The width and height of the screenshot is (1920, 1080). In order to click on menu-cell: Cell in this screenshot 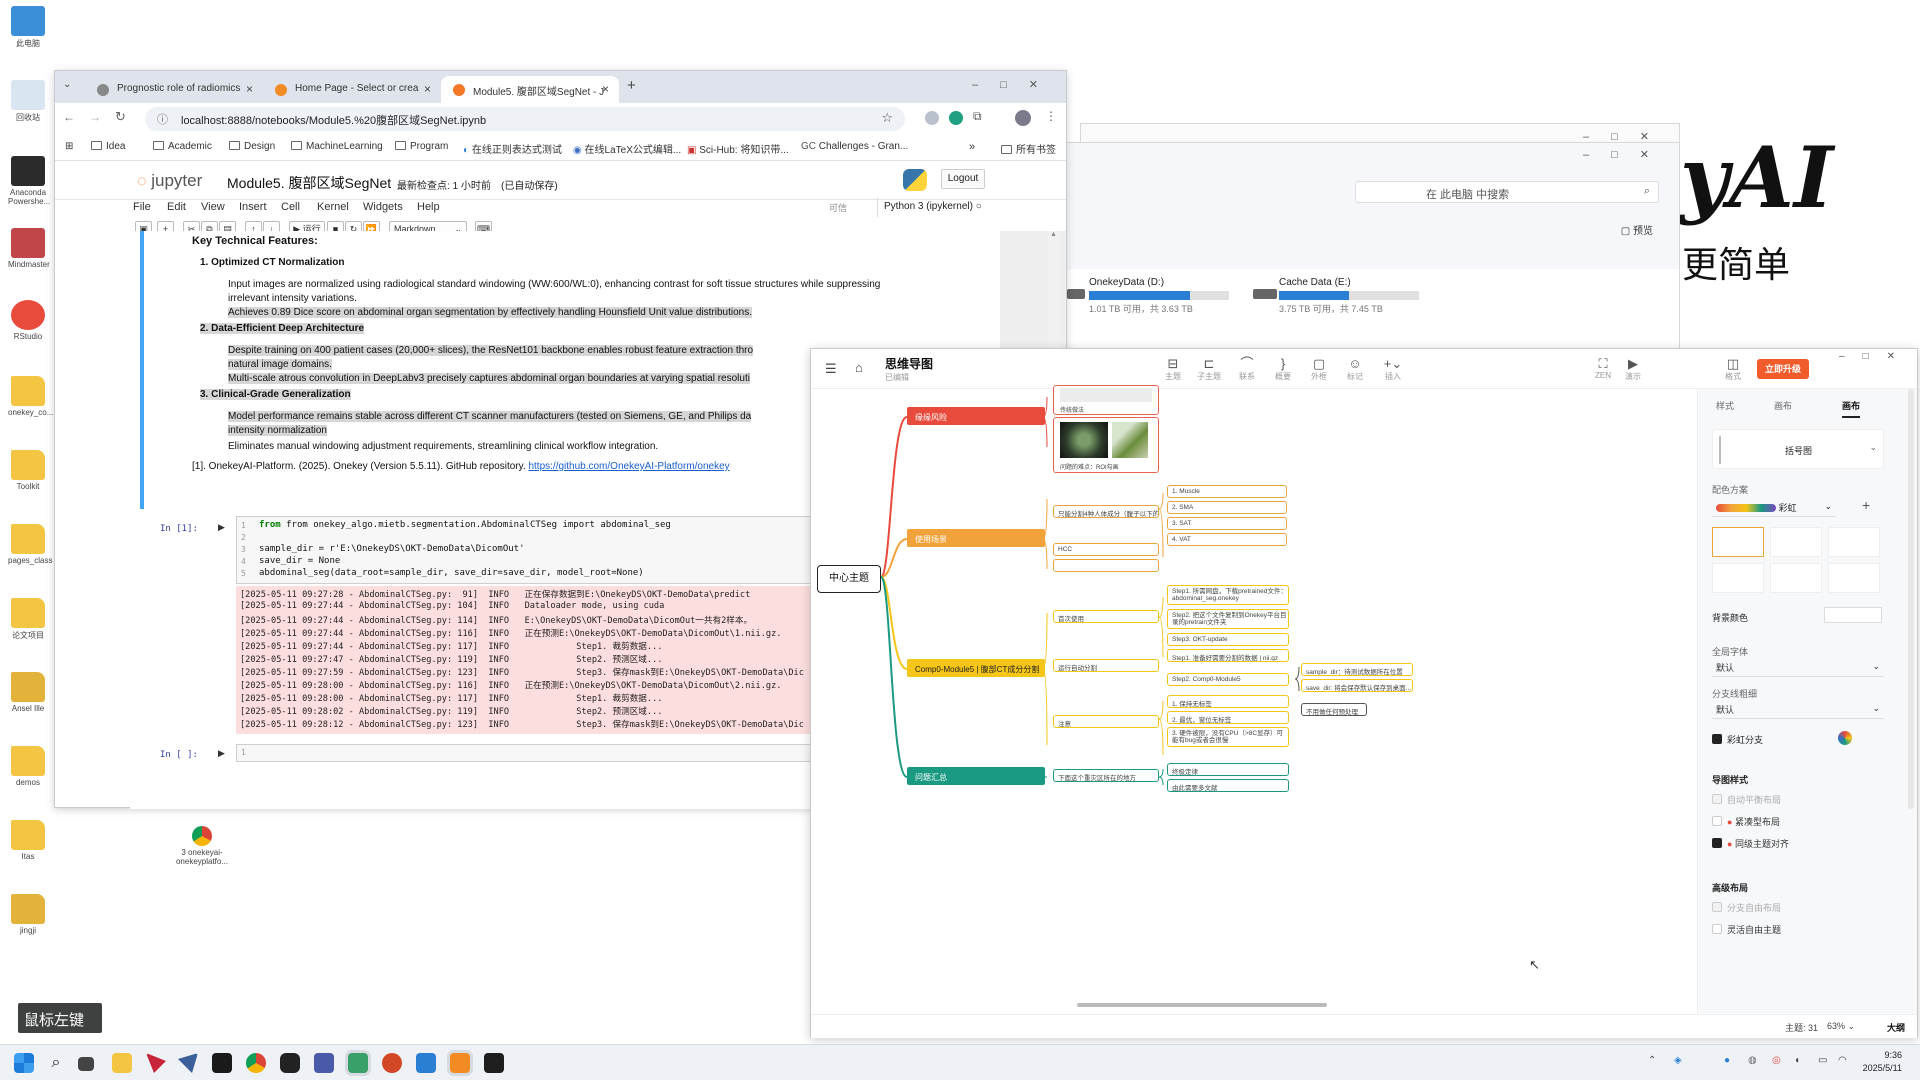, I will do `click(290, 207)`.